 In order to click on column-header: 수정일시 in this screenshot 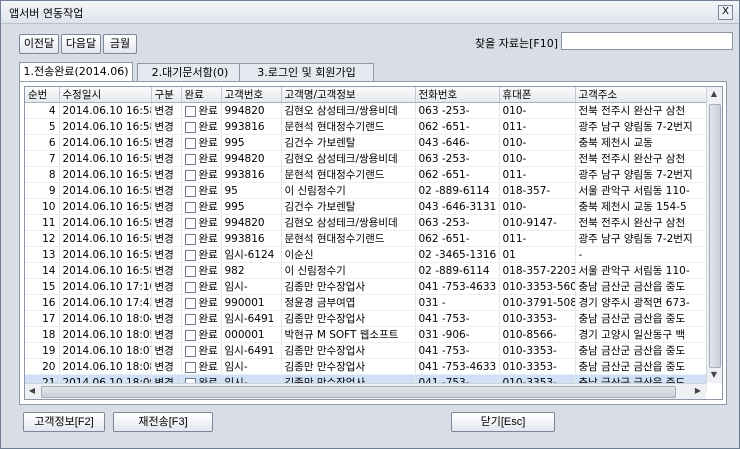, I will do `click(105, 95)`.